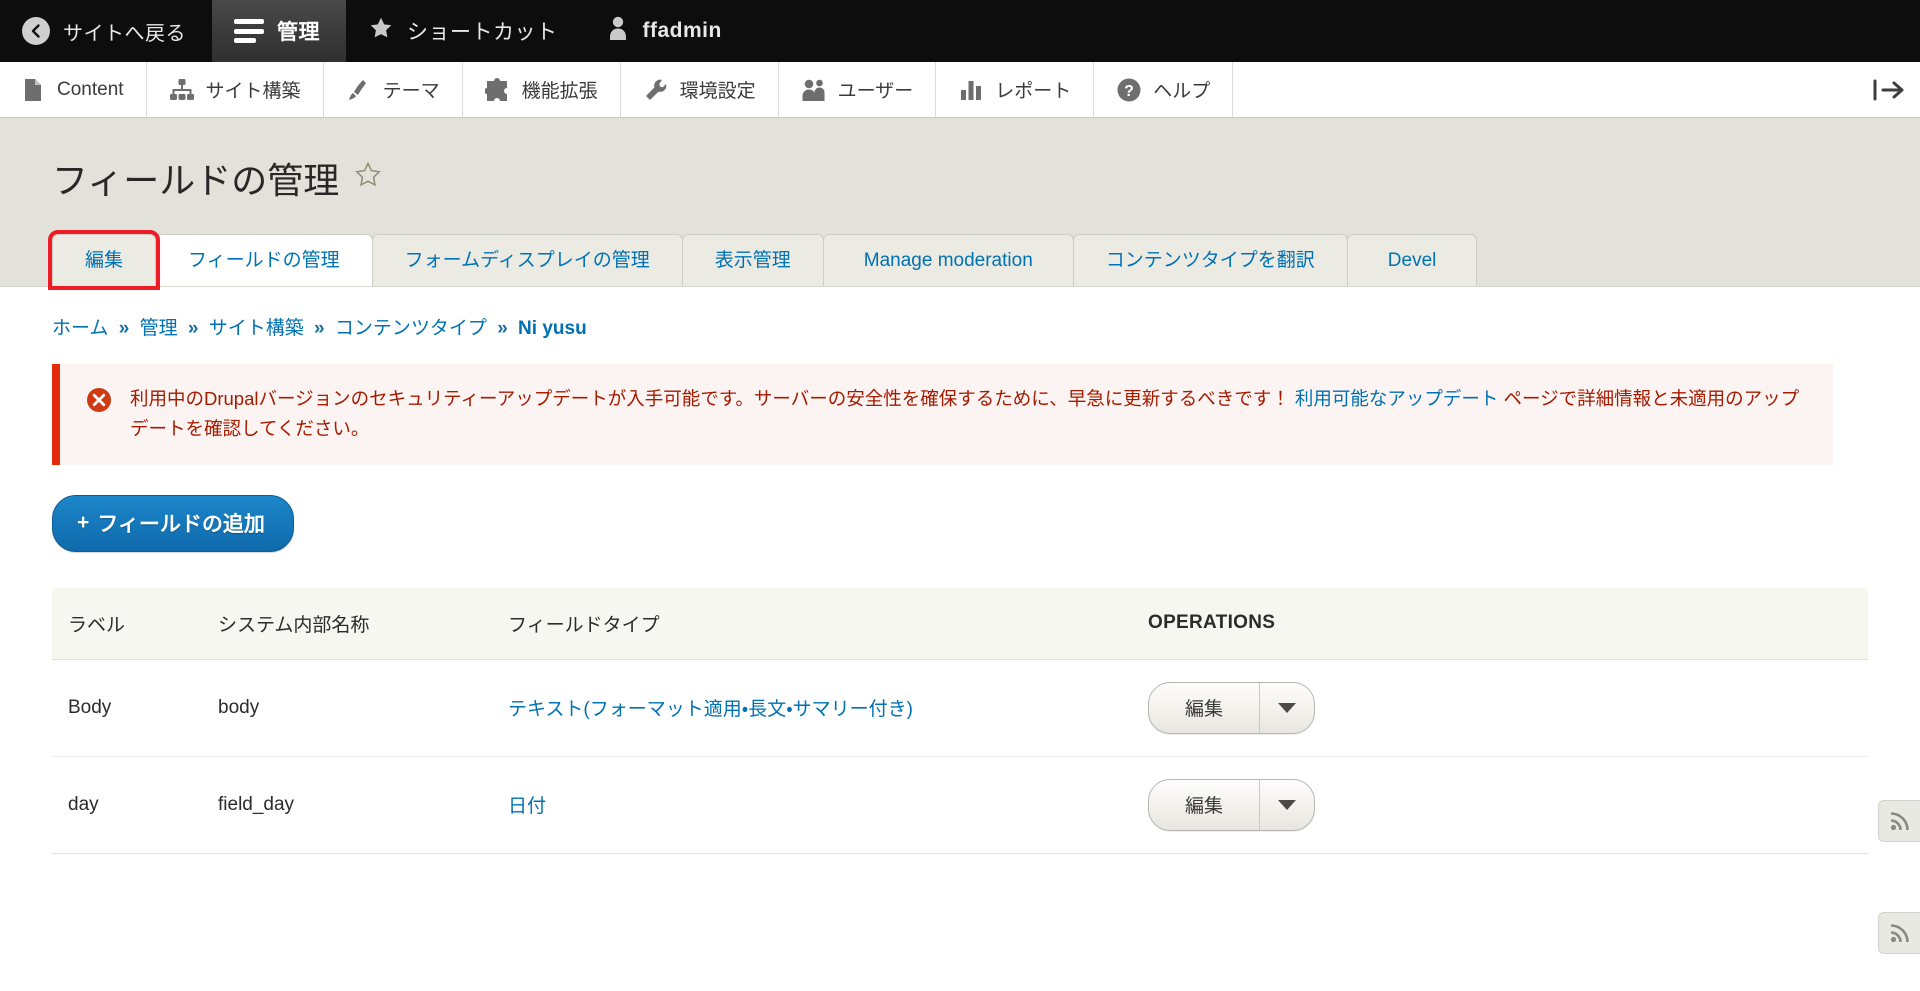  I want to click on menu-item-reports-label: レポート, so click(1033, 91).